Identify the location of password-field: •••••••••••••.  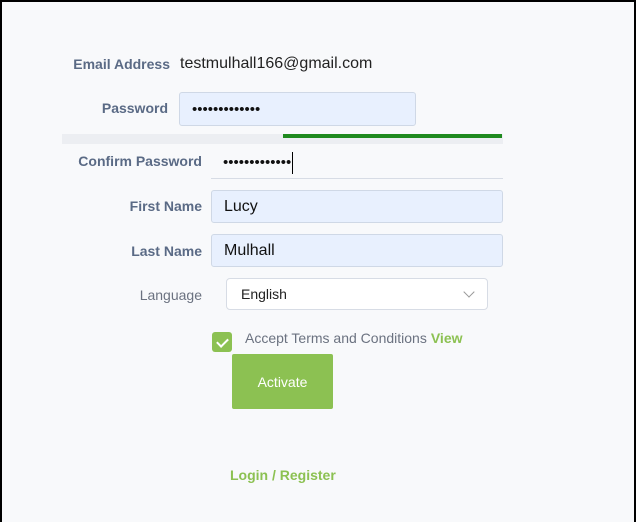
(297, 109).